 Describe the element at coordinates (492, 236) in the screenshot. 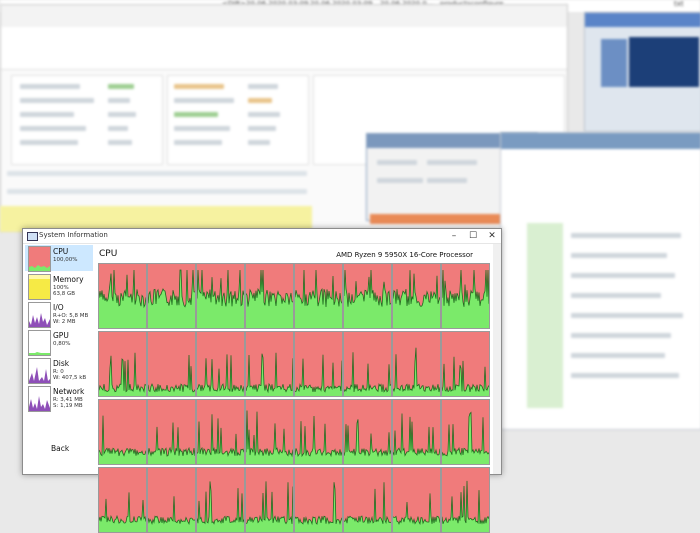

I see `close-button: ✕` at that location.